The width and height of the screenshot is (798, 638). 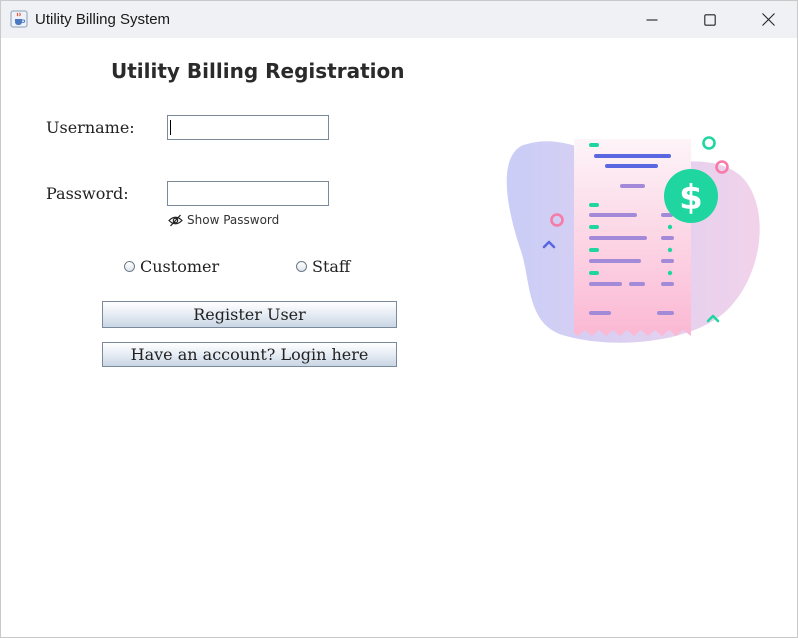 What do you see at coordinates (632, 241) in the screenshot?
I see `bill-receipt-illustration: $` at bounding box center [632, 241].